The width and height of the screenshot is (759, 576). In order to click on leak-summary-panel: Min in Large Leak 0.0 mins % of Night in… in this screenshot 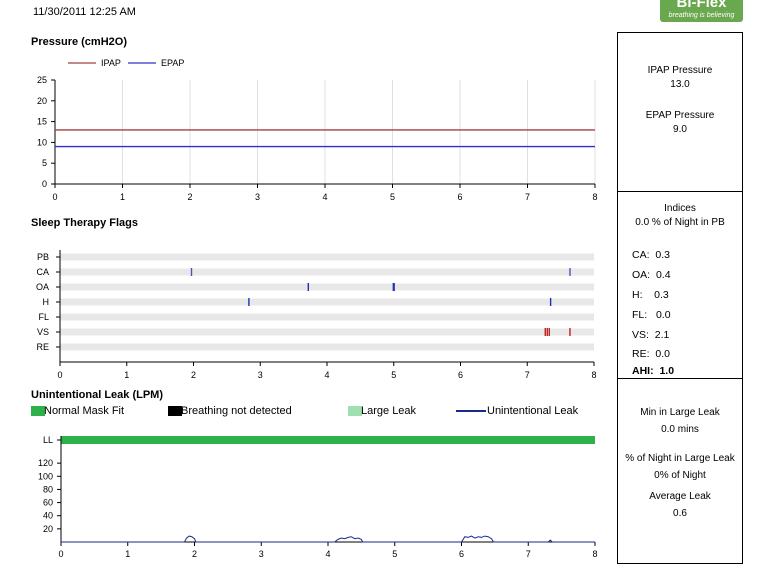, I will do `click(680, 471)`.